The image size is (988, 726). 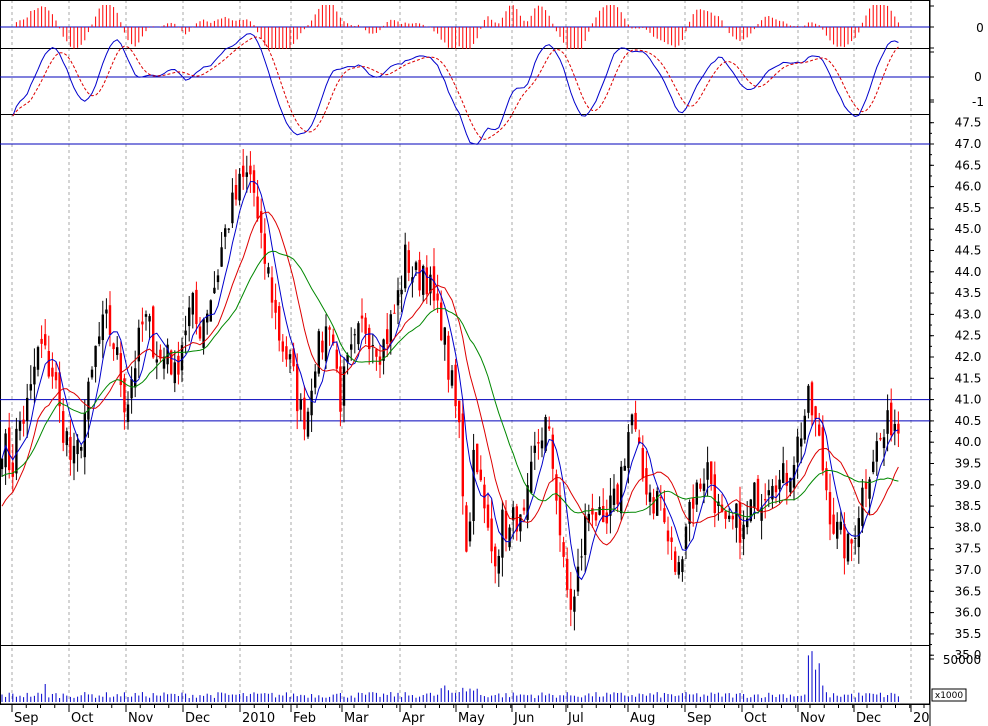 What do you see at coordinates (968, 378) in the screenshot?
I see `price-tick-label: 41.5` at bounding box center [968, 378].